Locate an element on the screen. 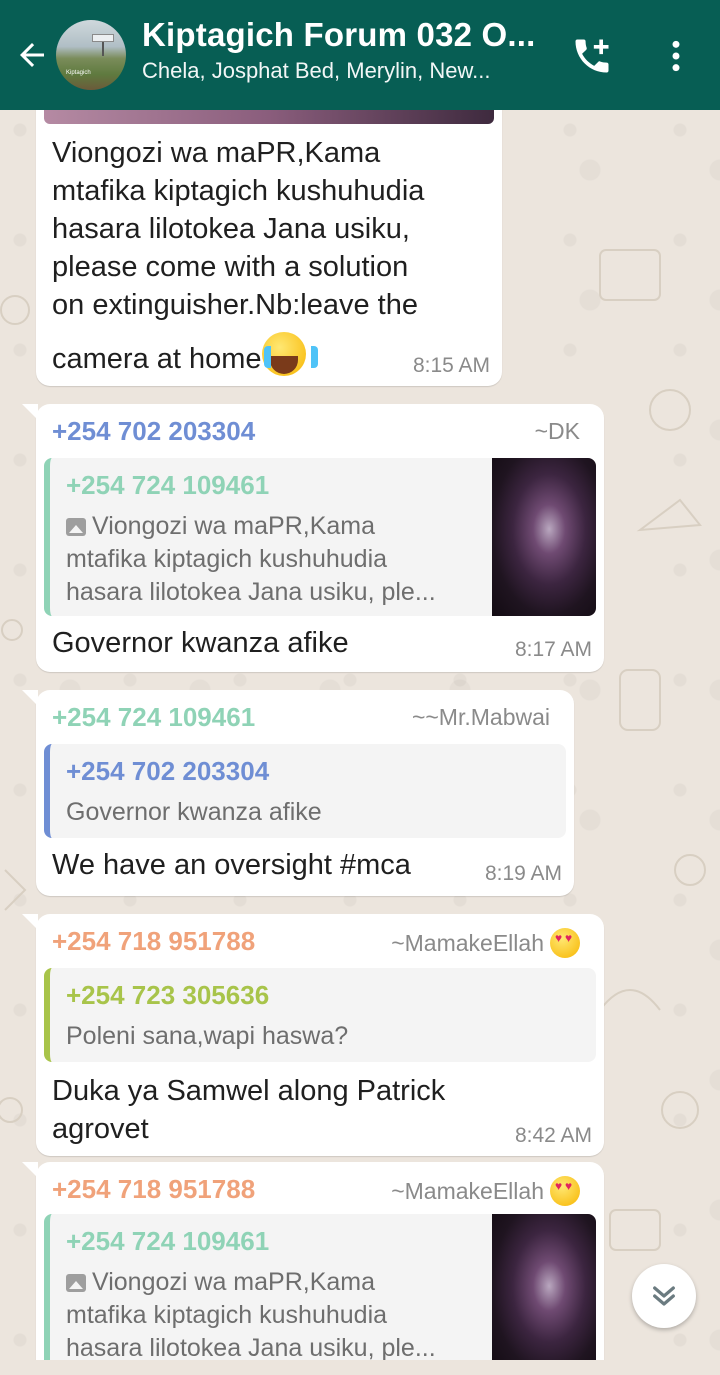 This screenshot has width=720, height=1375. group-avatar: Kiptagich is located at coordinates (91, 55).